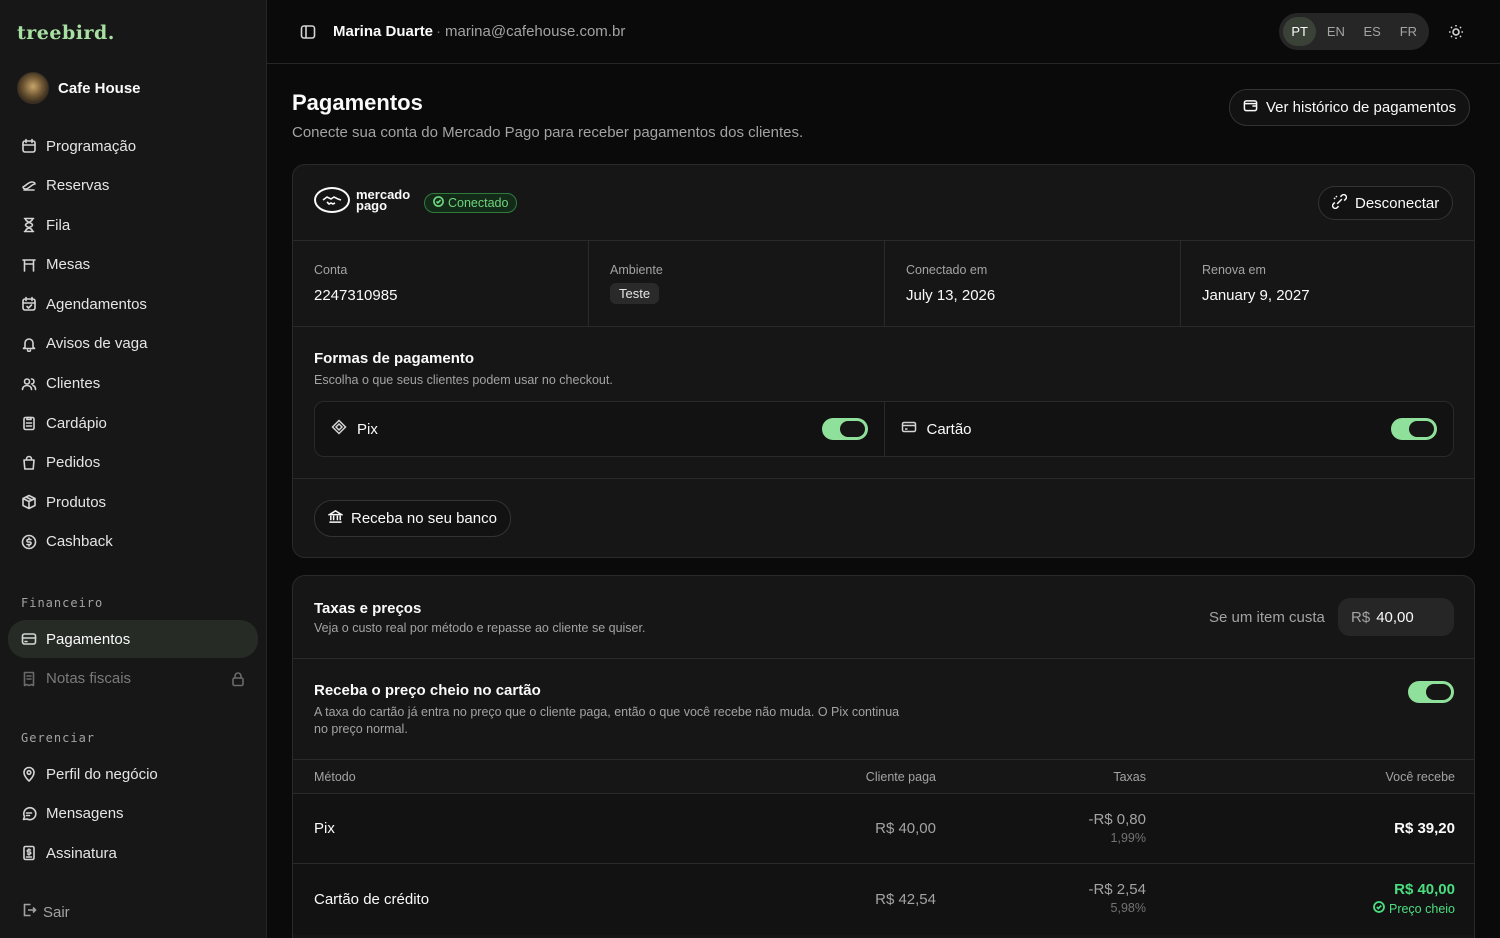  What do you see at coordinates (357, 102) in the screenshot?
I see `page-title: Pagamentos` at bounding box center [357, 102].